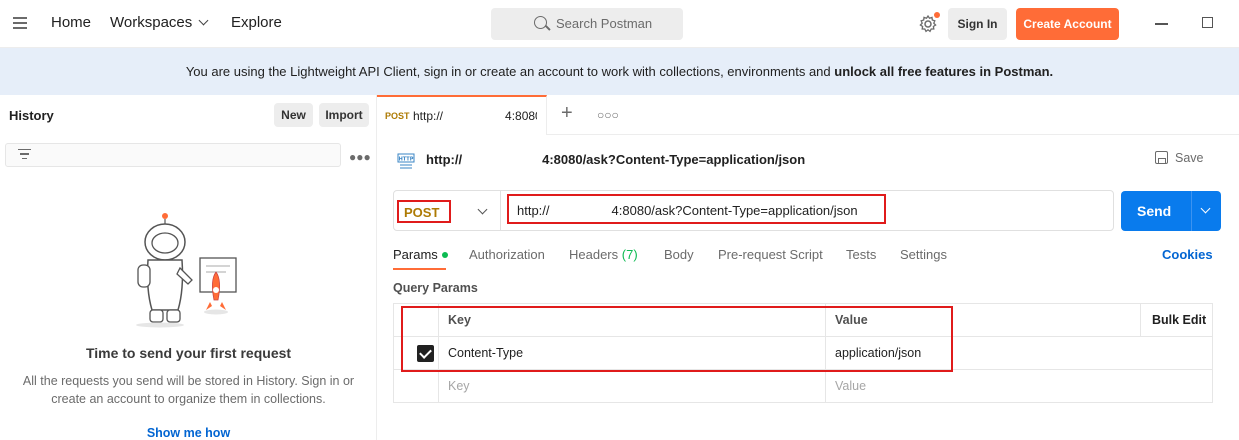 Image resolution: width=1239 pixels, height=440 pixels. Describe the element at coordinates (540, 22) in the screenshot. I see `search-icon` at that location.